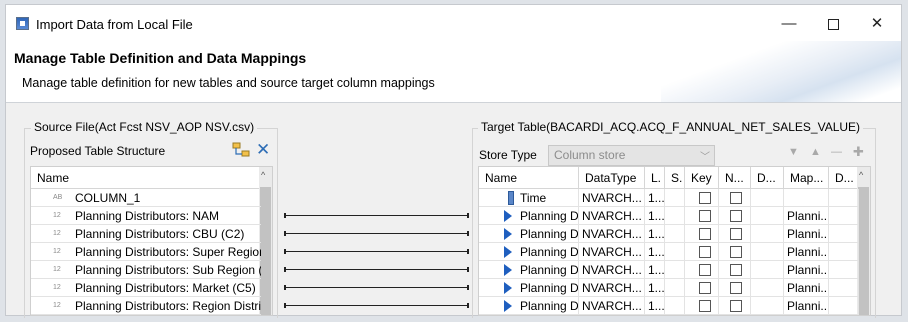  What do you see at coordinates (146, 198) in the screenshot?
I see `source-table-row: AB COLUMN_1` at bounding box center [146, 198].